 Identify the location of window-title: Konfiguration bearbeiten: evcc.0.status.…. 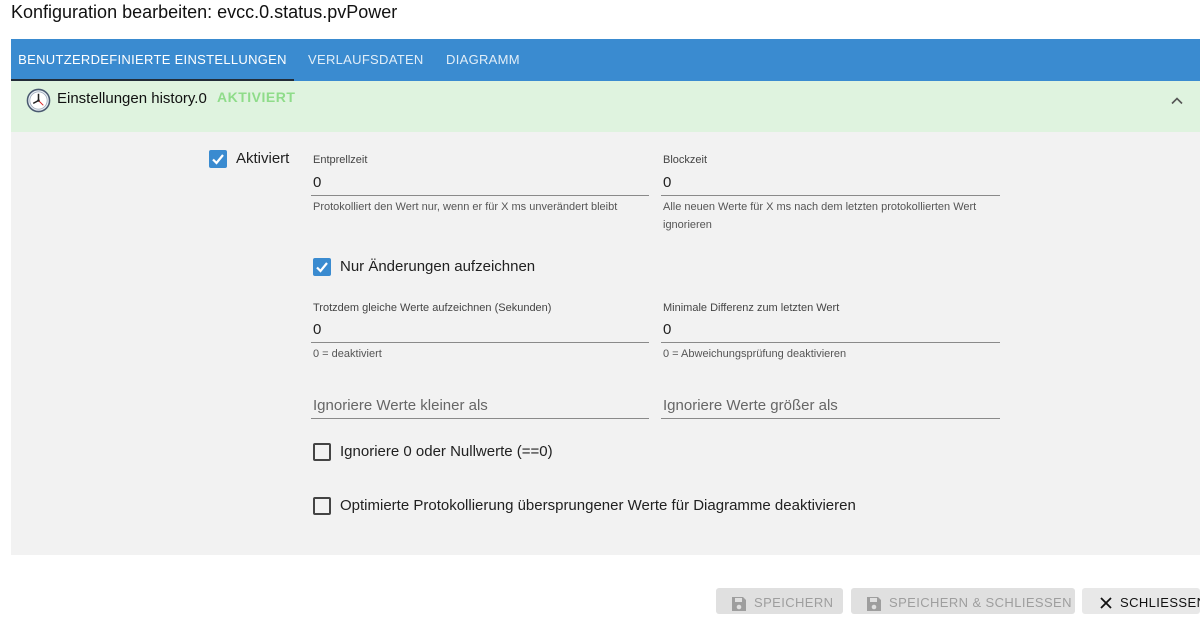
(204, 12).